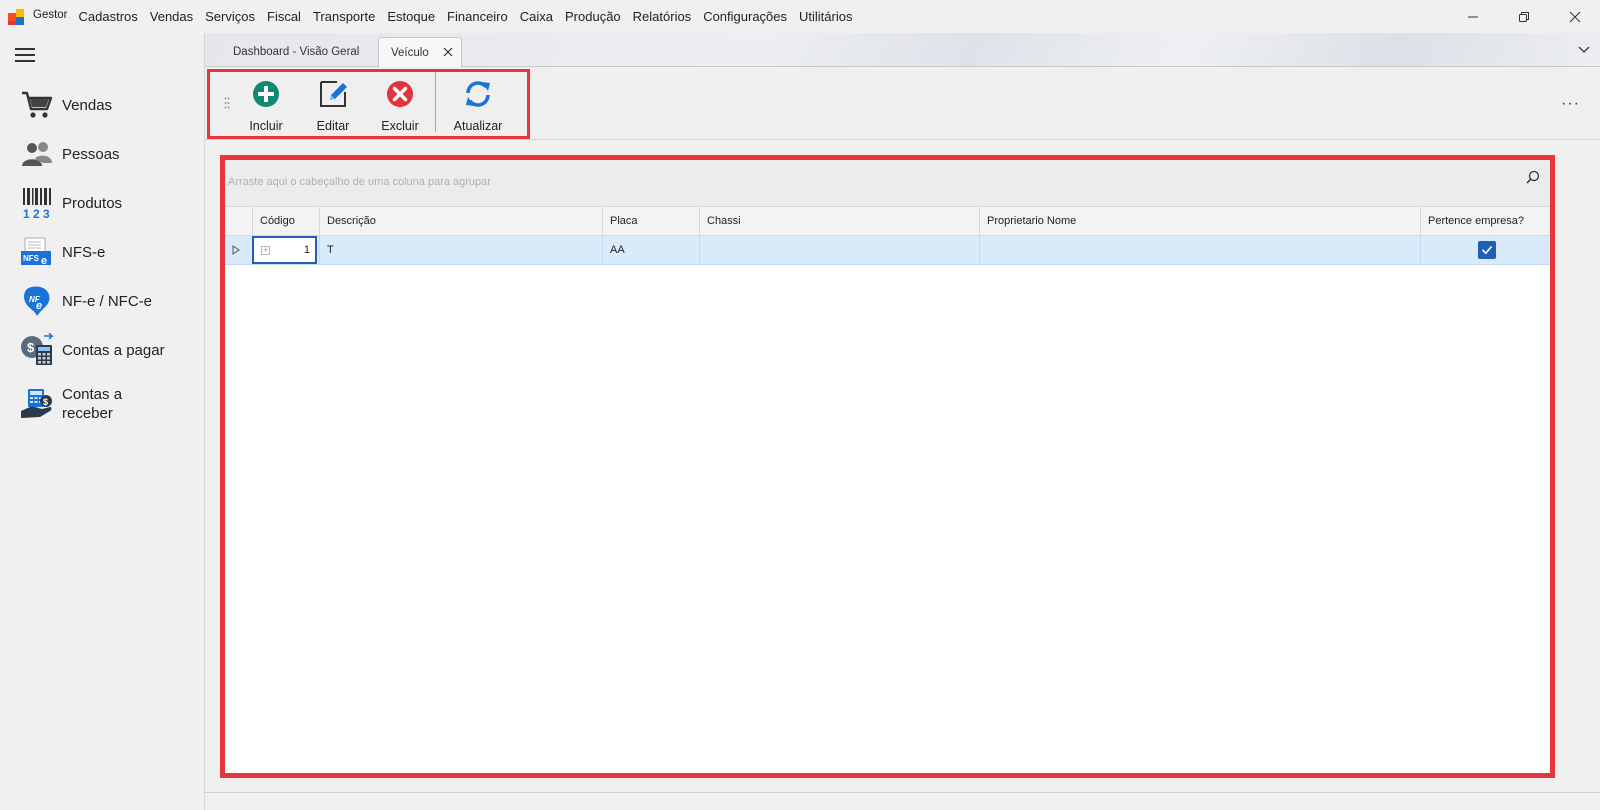 Image resolution: width=1600 pixels, height=810 pixels. Describe the element at coordinates (227, 103) in the screenshot. I see `grip-handle-icon` at that location.